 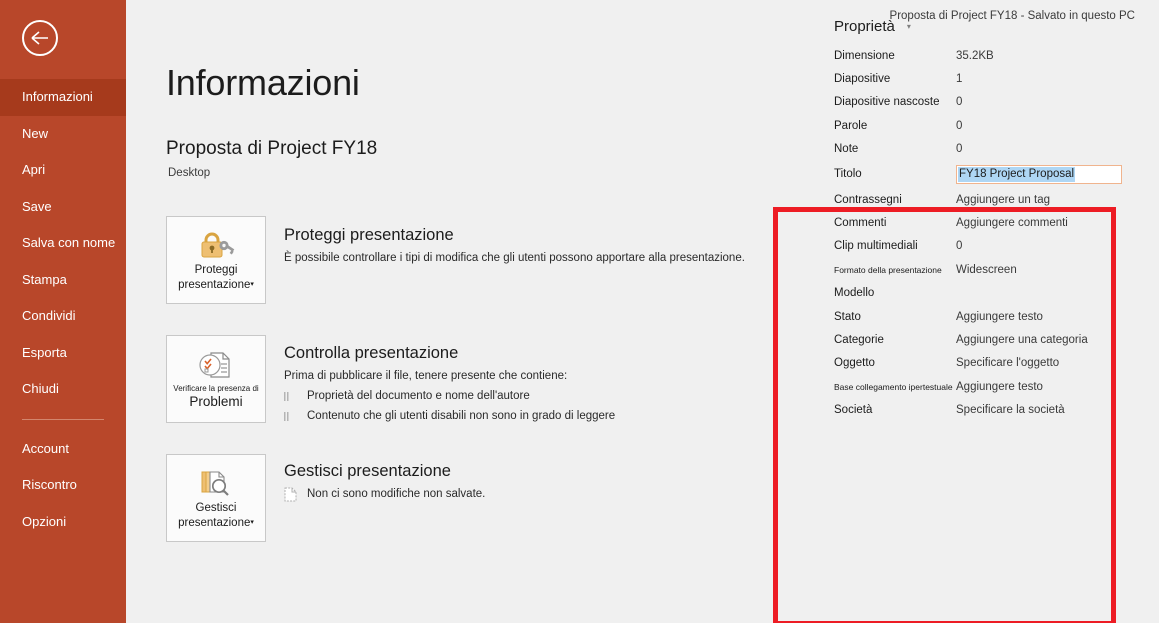 I want to click on property-label: Note, so click(x=846, y=149).